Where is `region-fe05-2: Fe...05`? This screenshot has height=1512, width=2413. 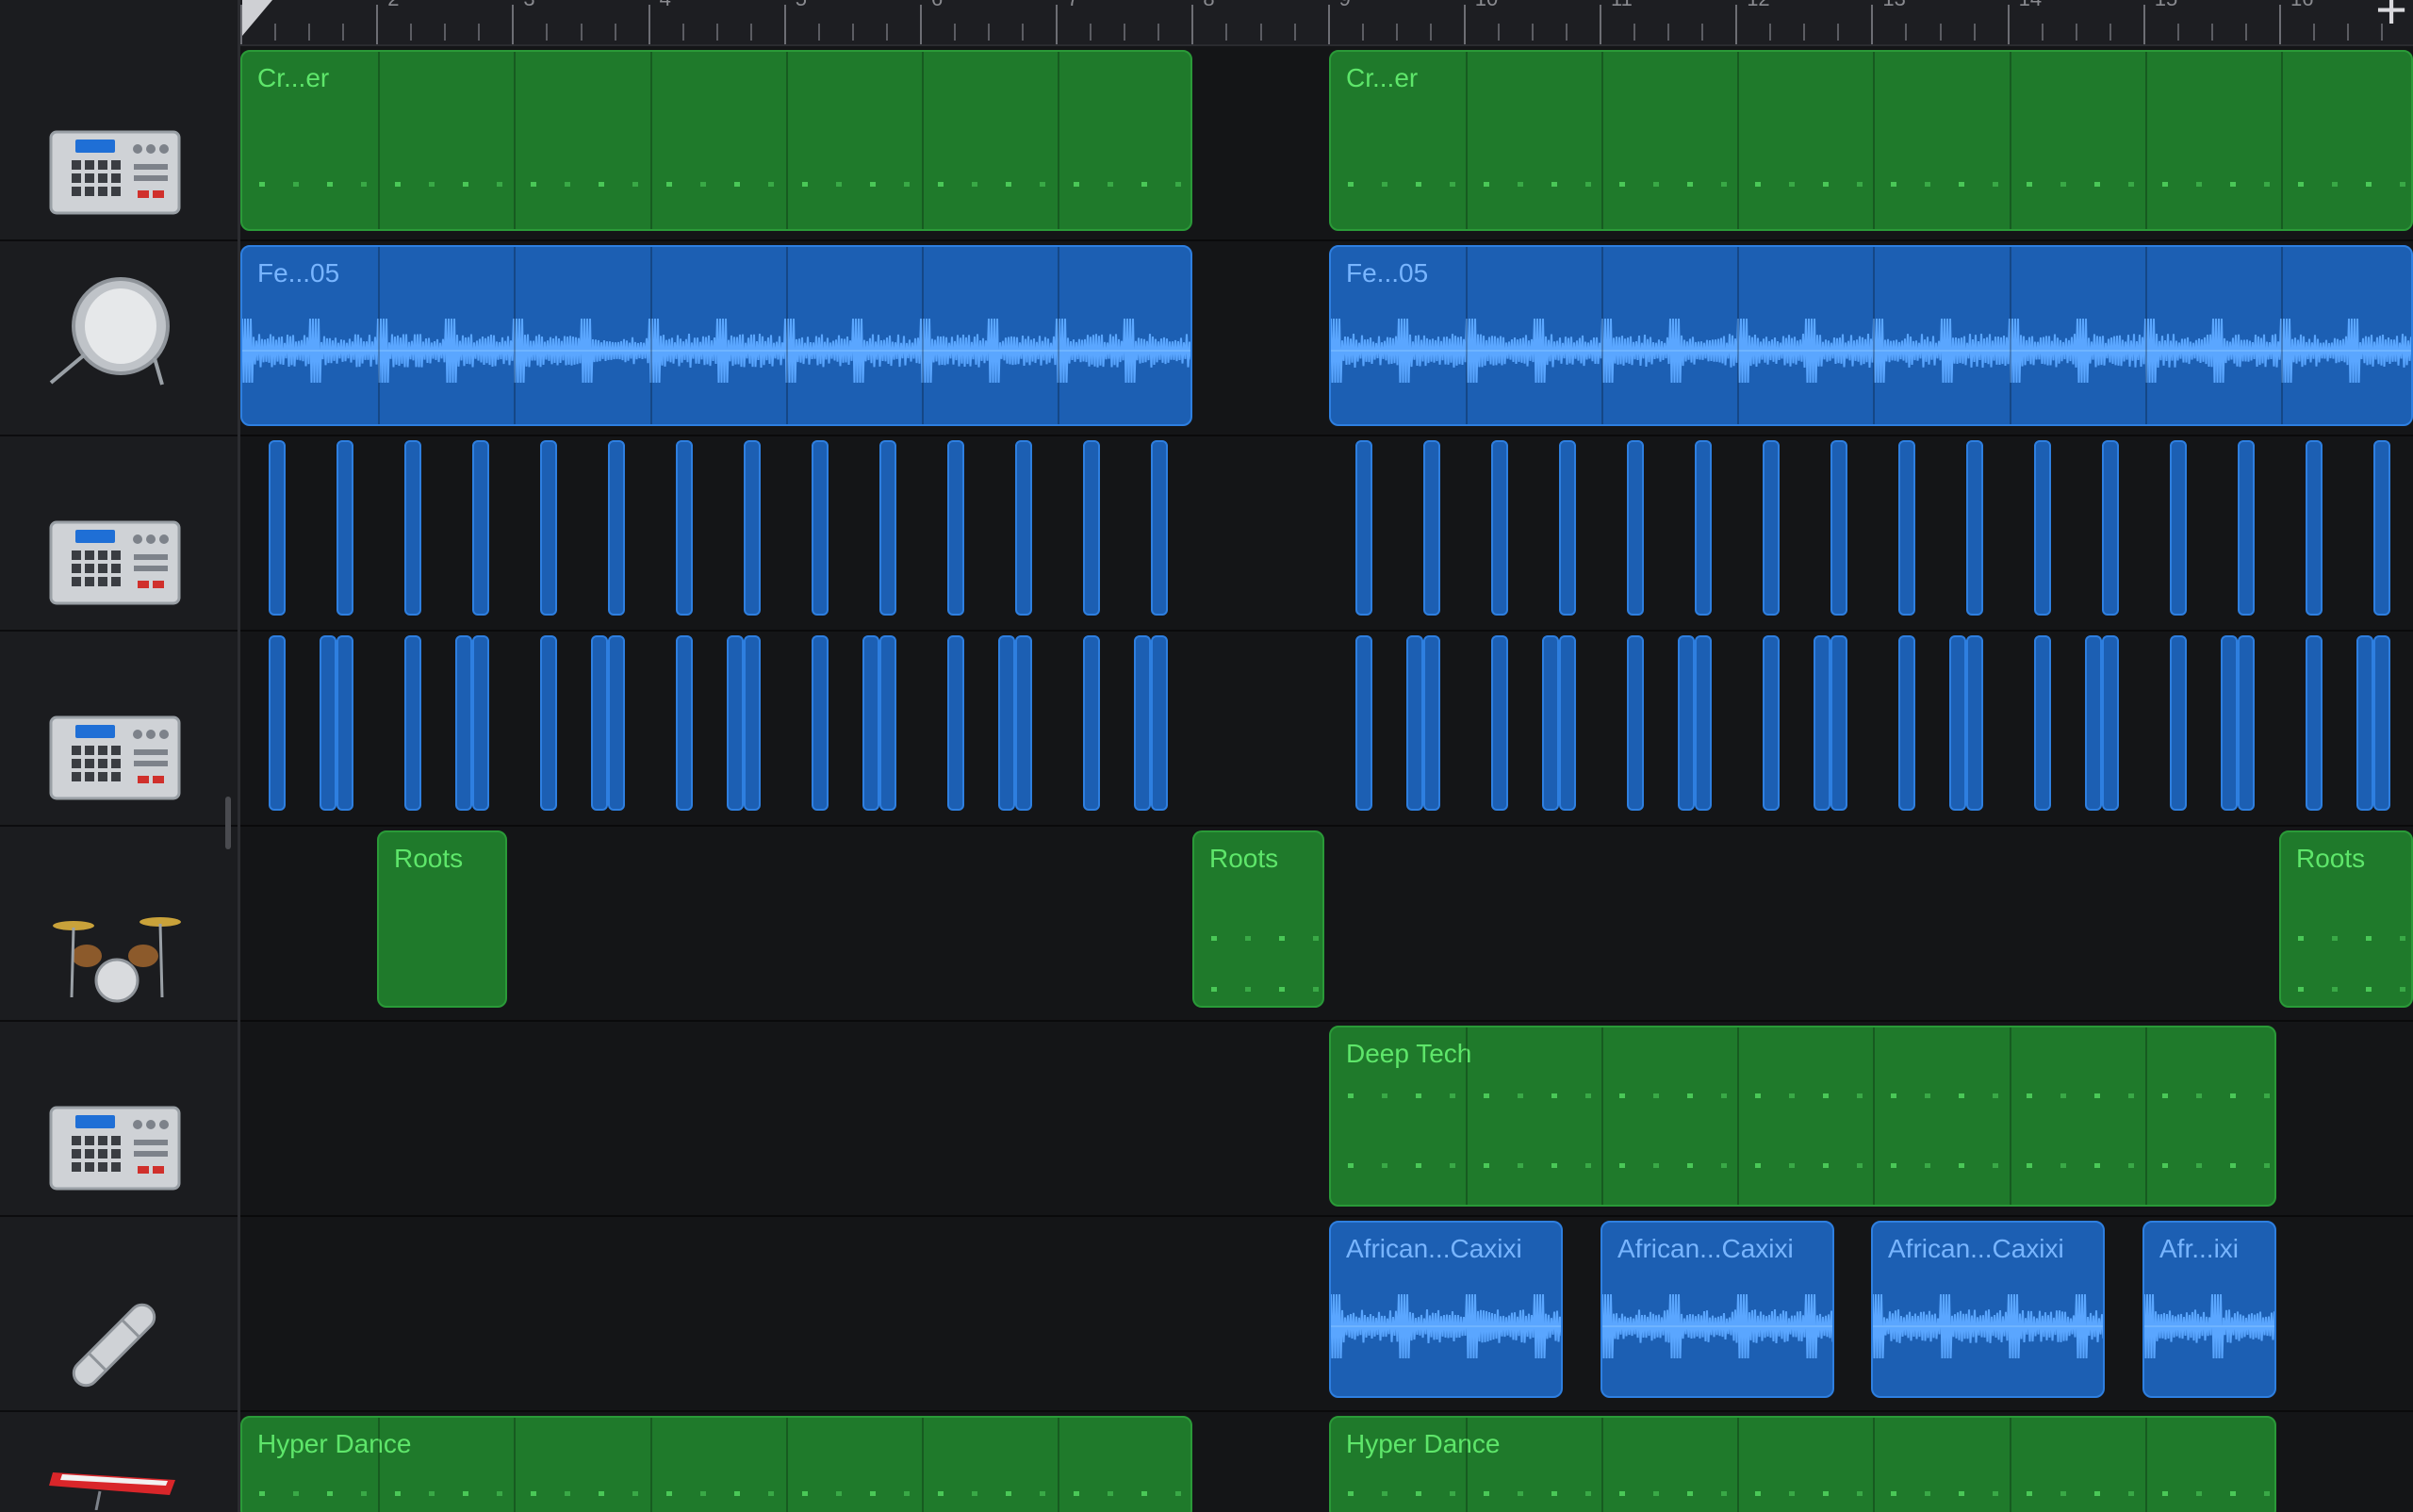 region-fe05-2: Fe...05 is located at coordinates (1871, 335).